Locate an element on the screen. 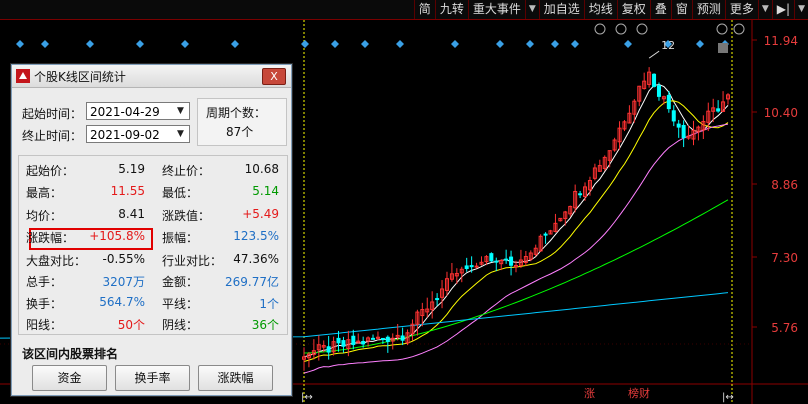 This screenshot has width=808, height=404. restore-icon is located at coordinates (723, 48).